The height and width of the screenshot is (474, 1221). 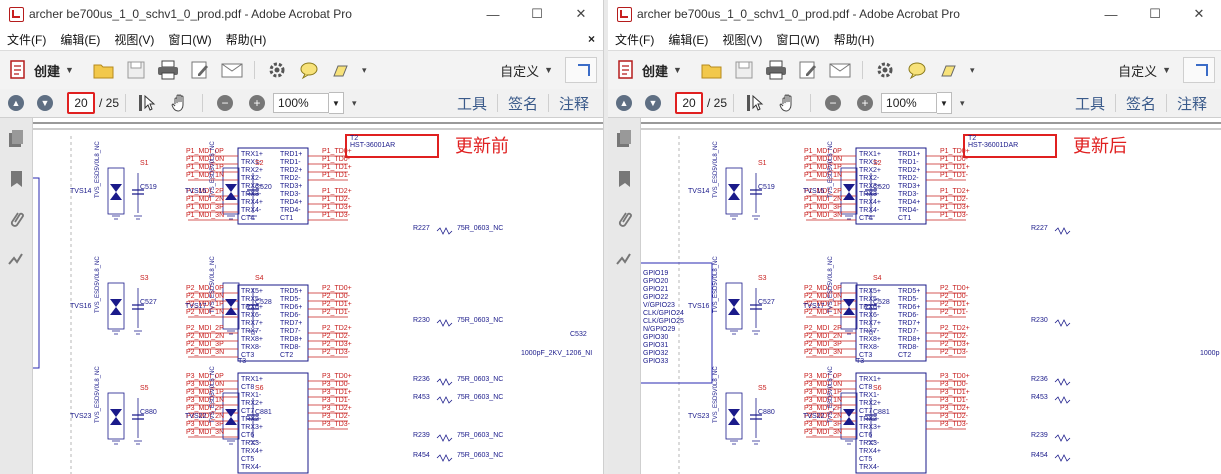 I want to click on td-label: P1_TD1-, so click(x=954, y=175).